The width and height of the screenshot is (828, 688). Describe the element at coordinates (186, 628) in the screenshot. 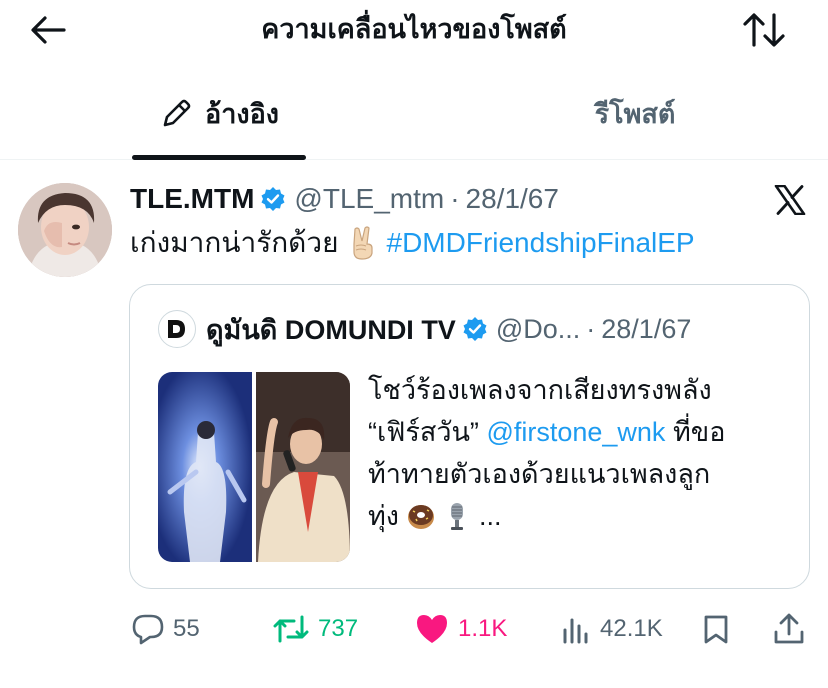

I see `reply-count: 55` at that location.